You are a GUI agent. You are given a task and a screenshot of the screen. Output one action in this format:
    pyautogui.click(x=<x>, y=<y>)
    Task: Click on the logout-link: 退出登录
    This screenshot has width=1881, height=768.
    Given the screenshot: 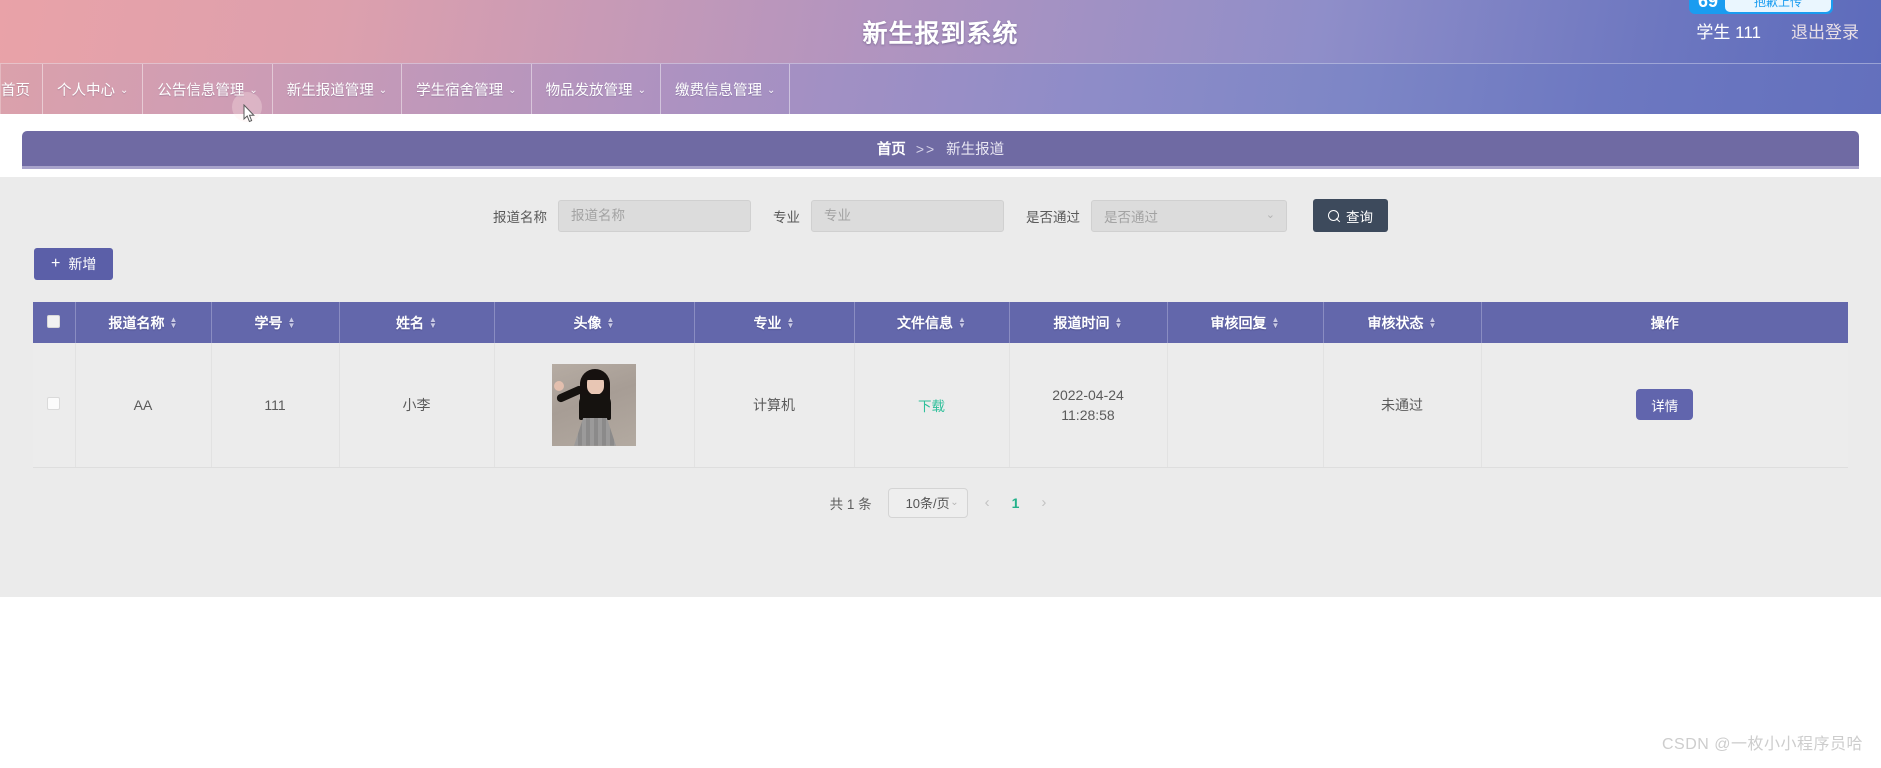 What is the action you would take?
    pyautogui.click(x=1825, y=30)
    